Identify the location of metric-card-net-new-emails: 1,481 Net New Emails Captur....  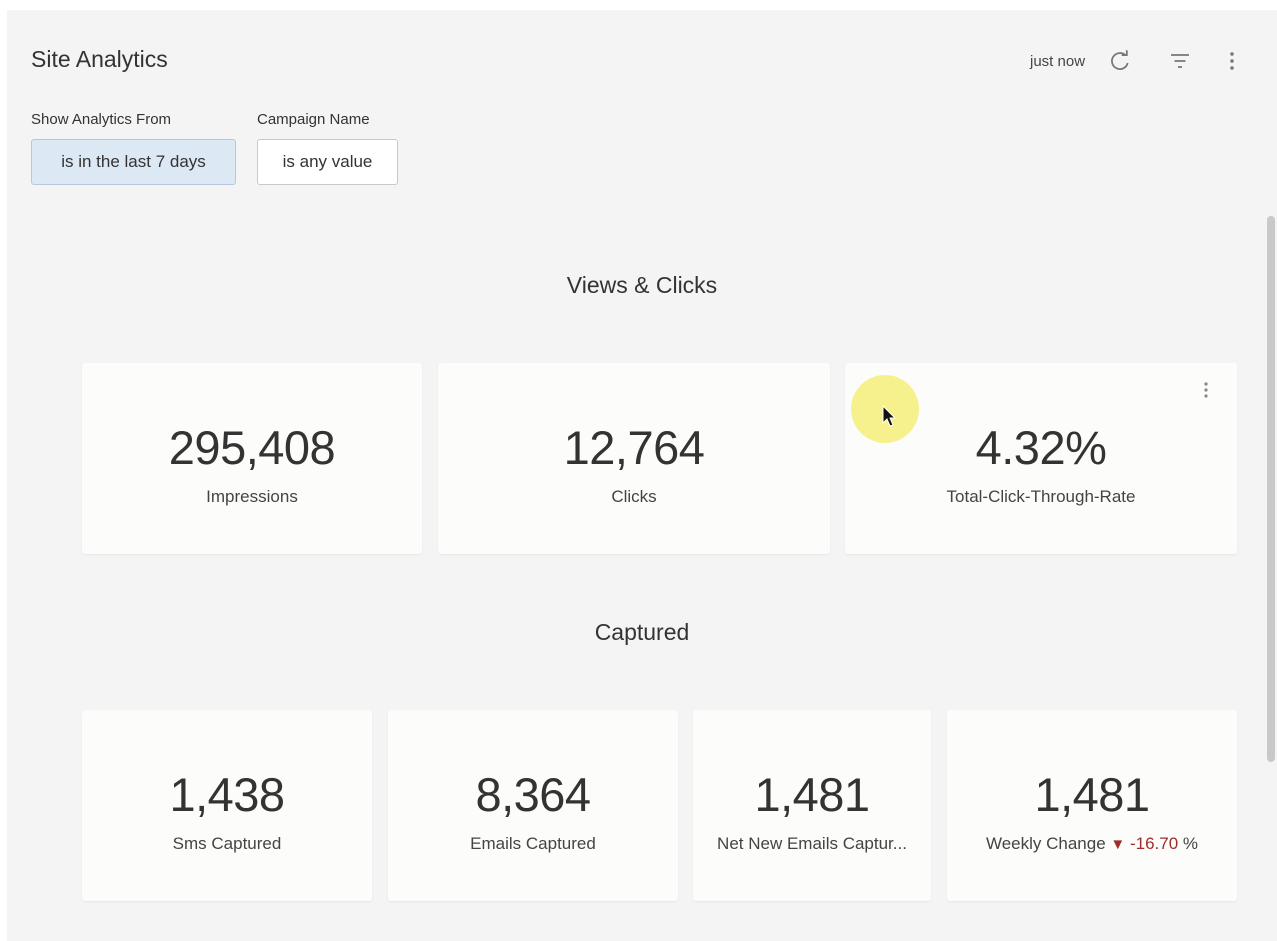
(812, 805).